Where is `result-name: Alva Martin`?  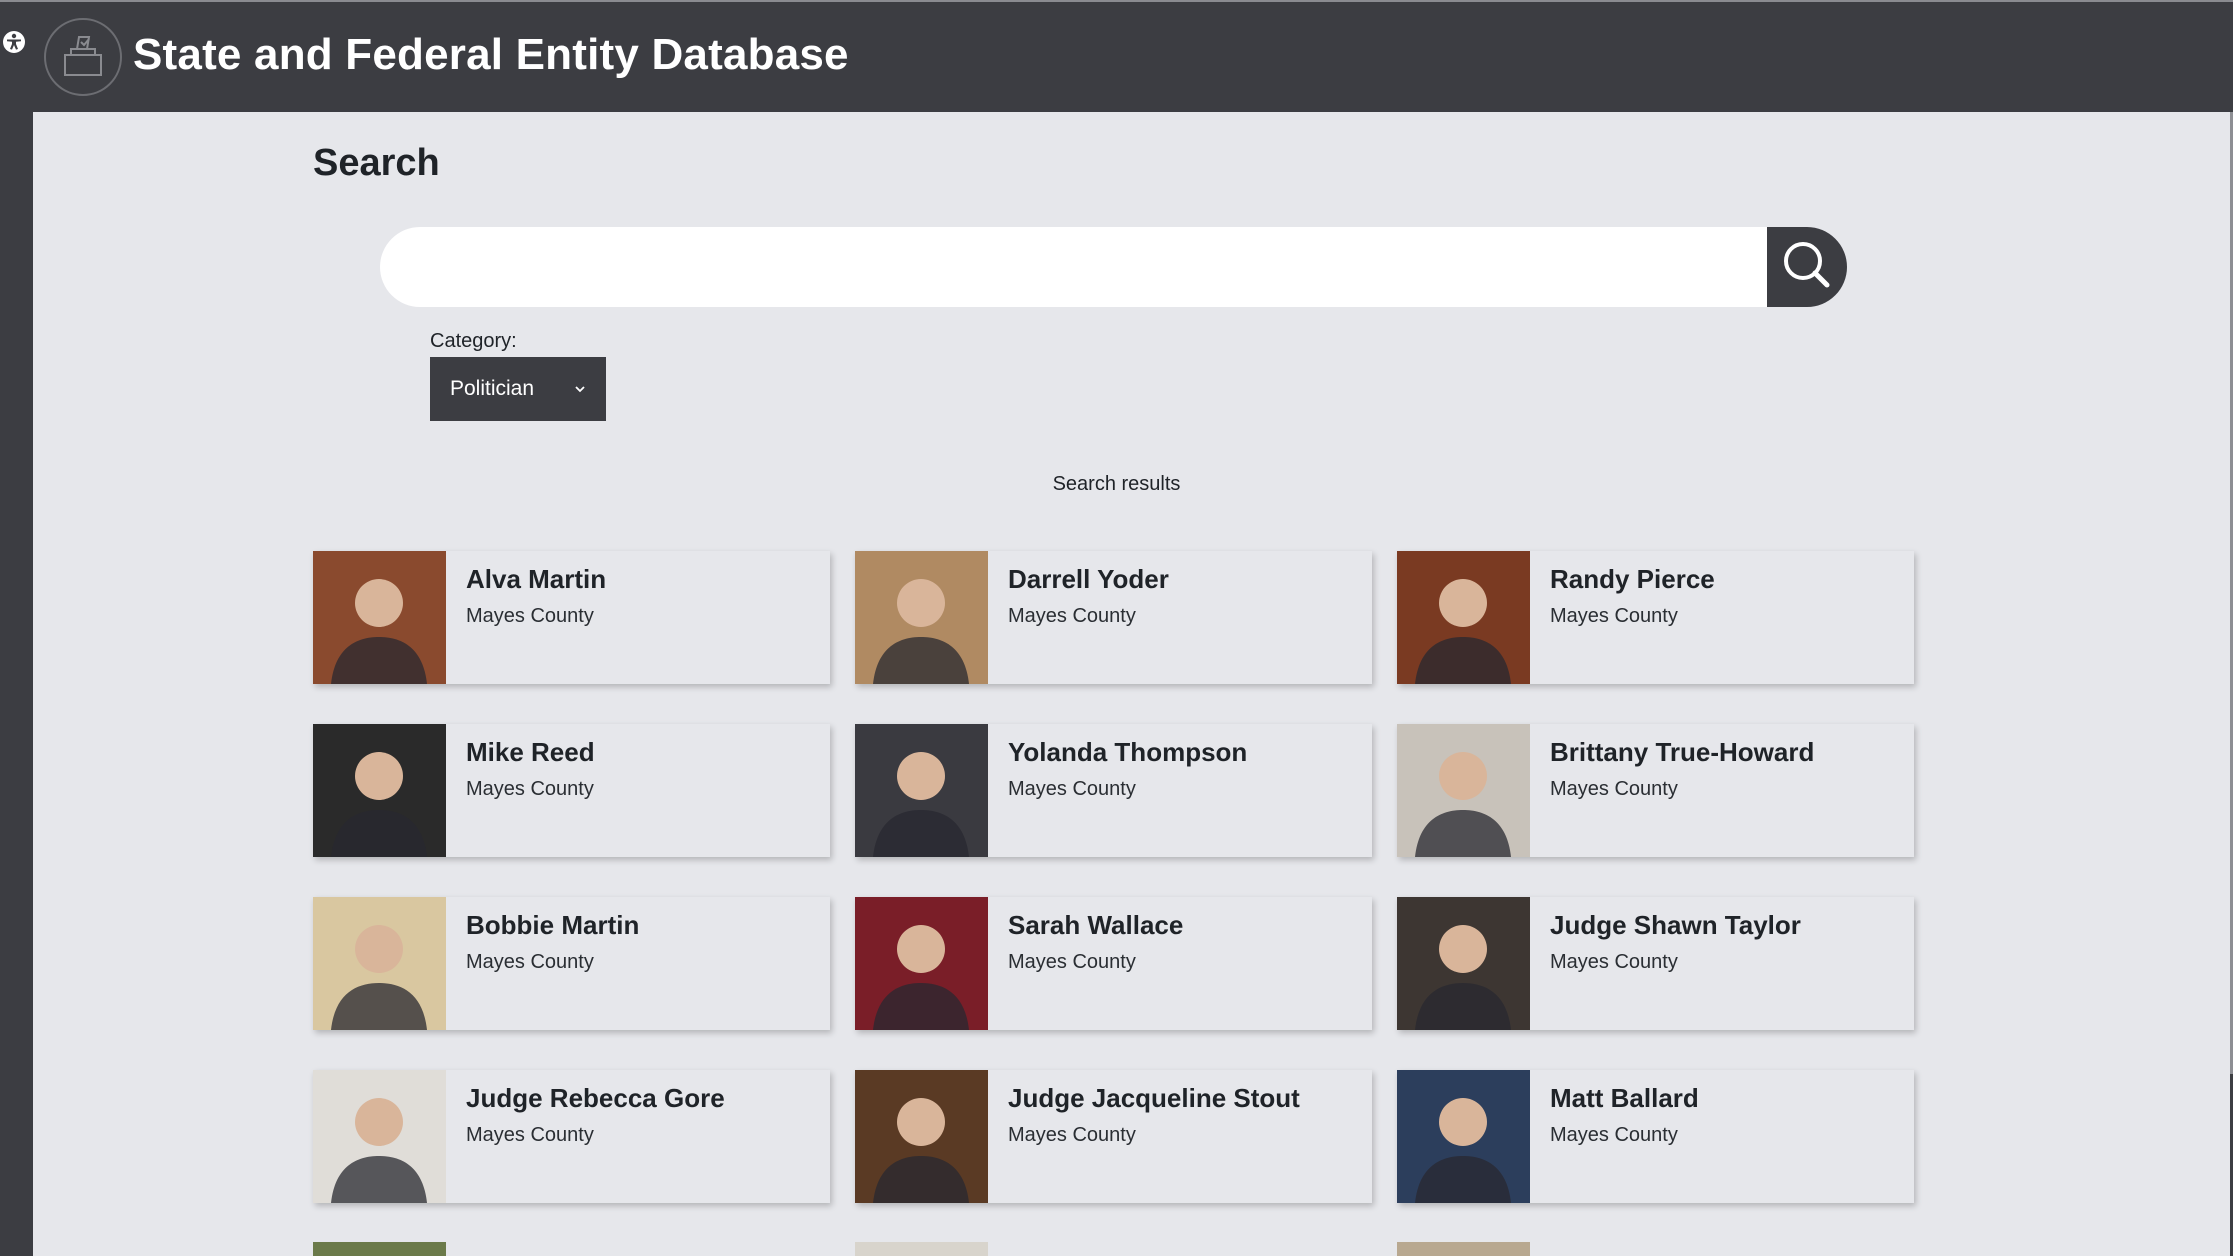
result-name: Alva Martin is located at coordinates (536, 579).